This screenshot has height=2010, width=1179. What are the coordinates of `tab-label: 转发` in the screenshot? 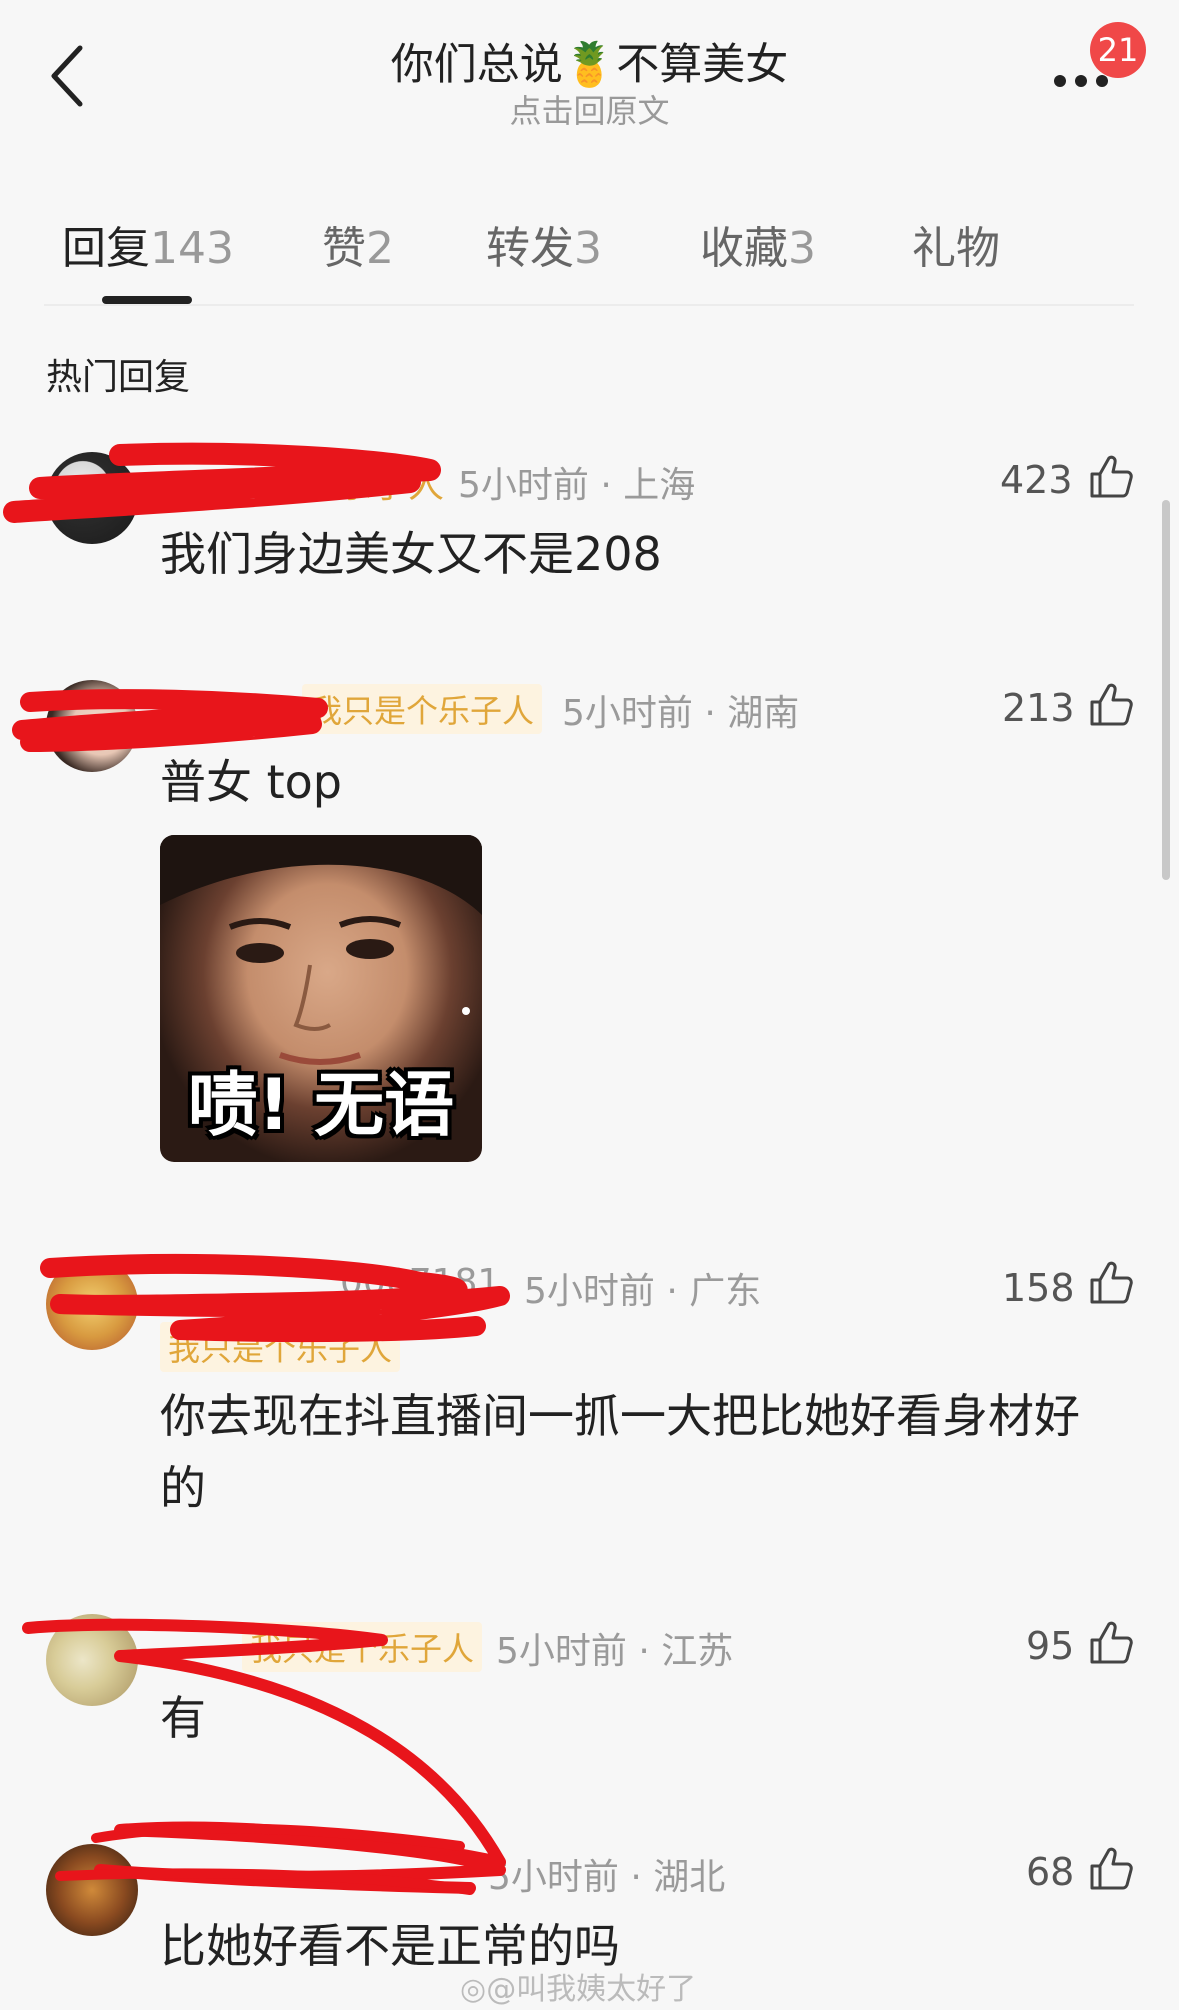 It's located at (530, 248).